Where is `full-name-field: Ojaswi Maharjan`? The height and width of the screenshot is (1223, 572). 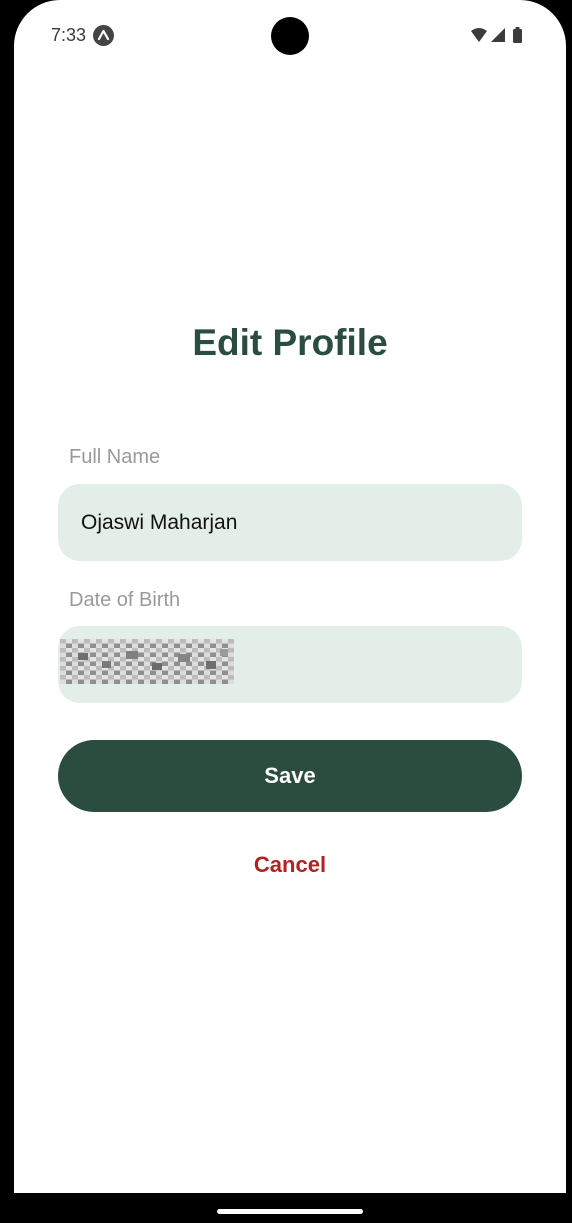 full-name-field: Ojaswi Maharjan is located at coordinates (290, 522).